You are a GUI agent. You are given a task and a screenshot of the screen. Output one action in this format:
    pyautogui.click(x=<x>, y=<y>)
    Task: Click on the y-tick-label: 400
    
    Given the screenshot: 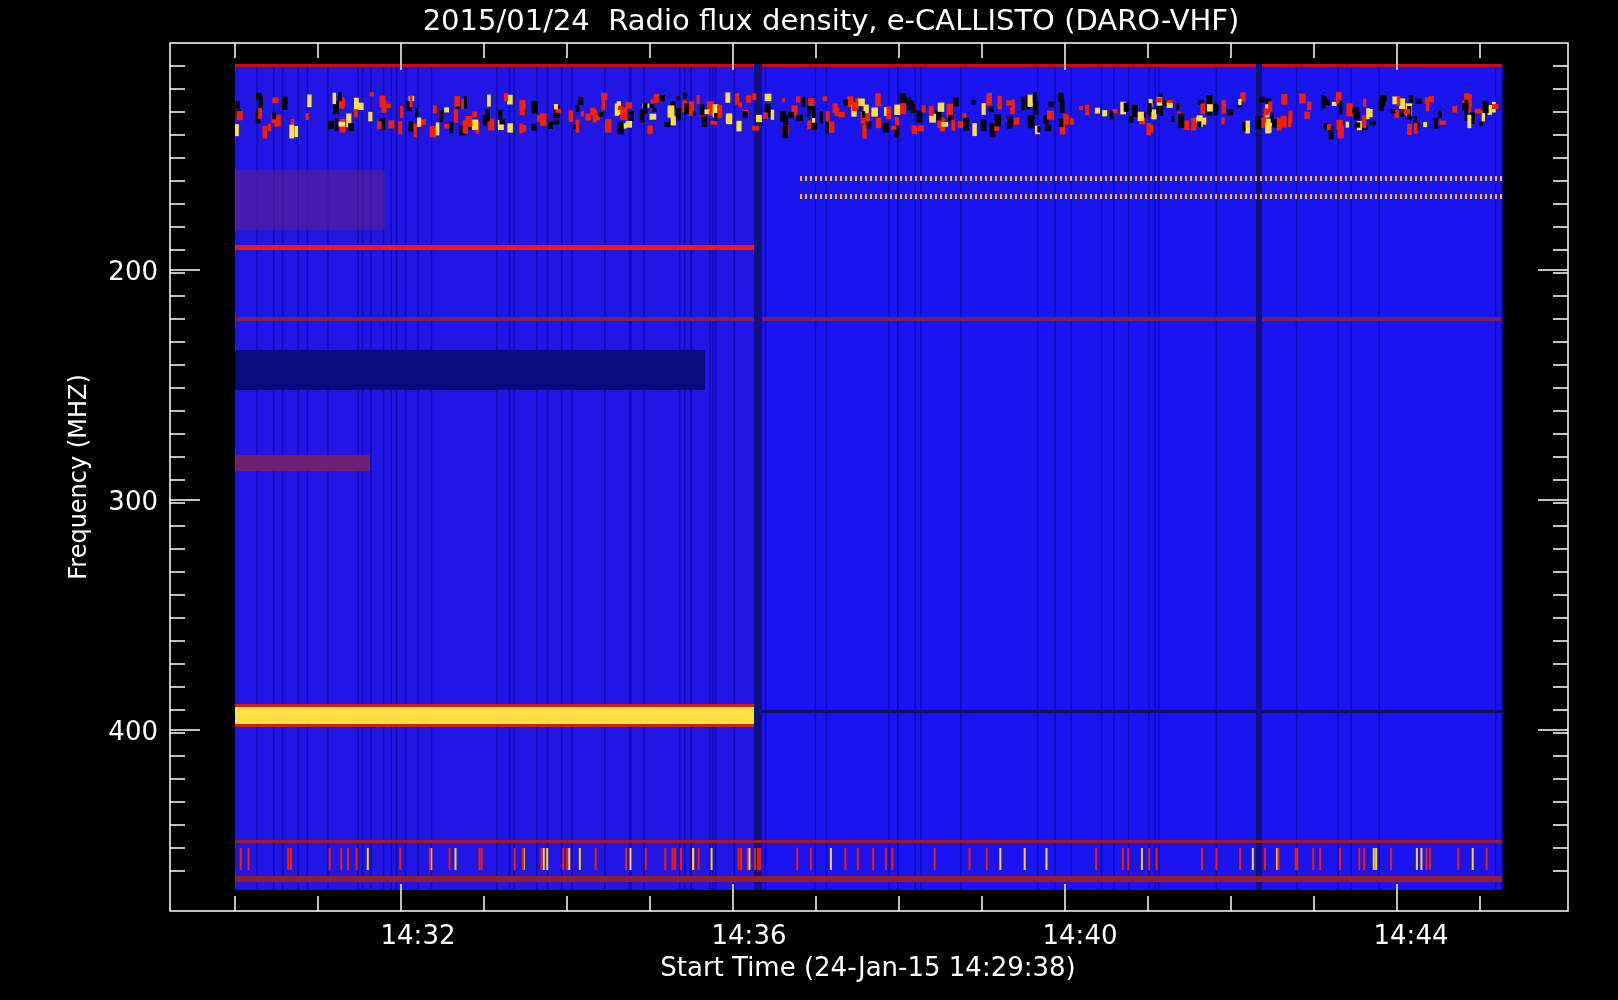 What is the action you would take?
    pyautogui.click(x=133, y=731)
    